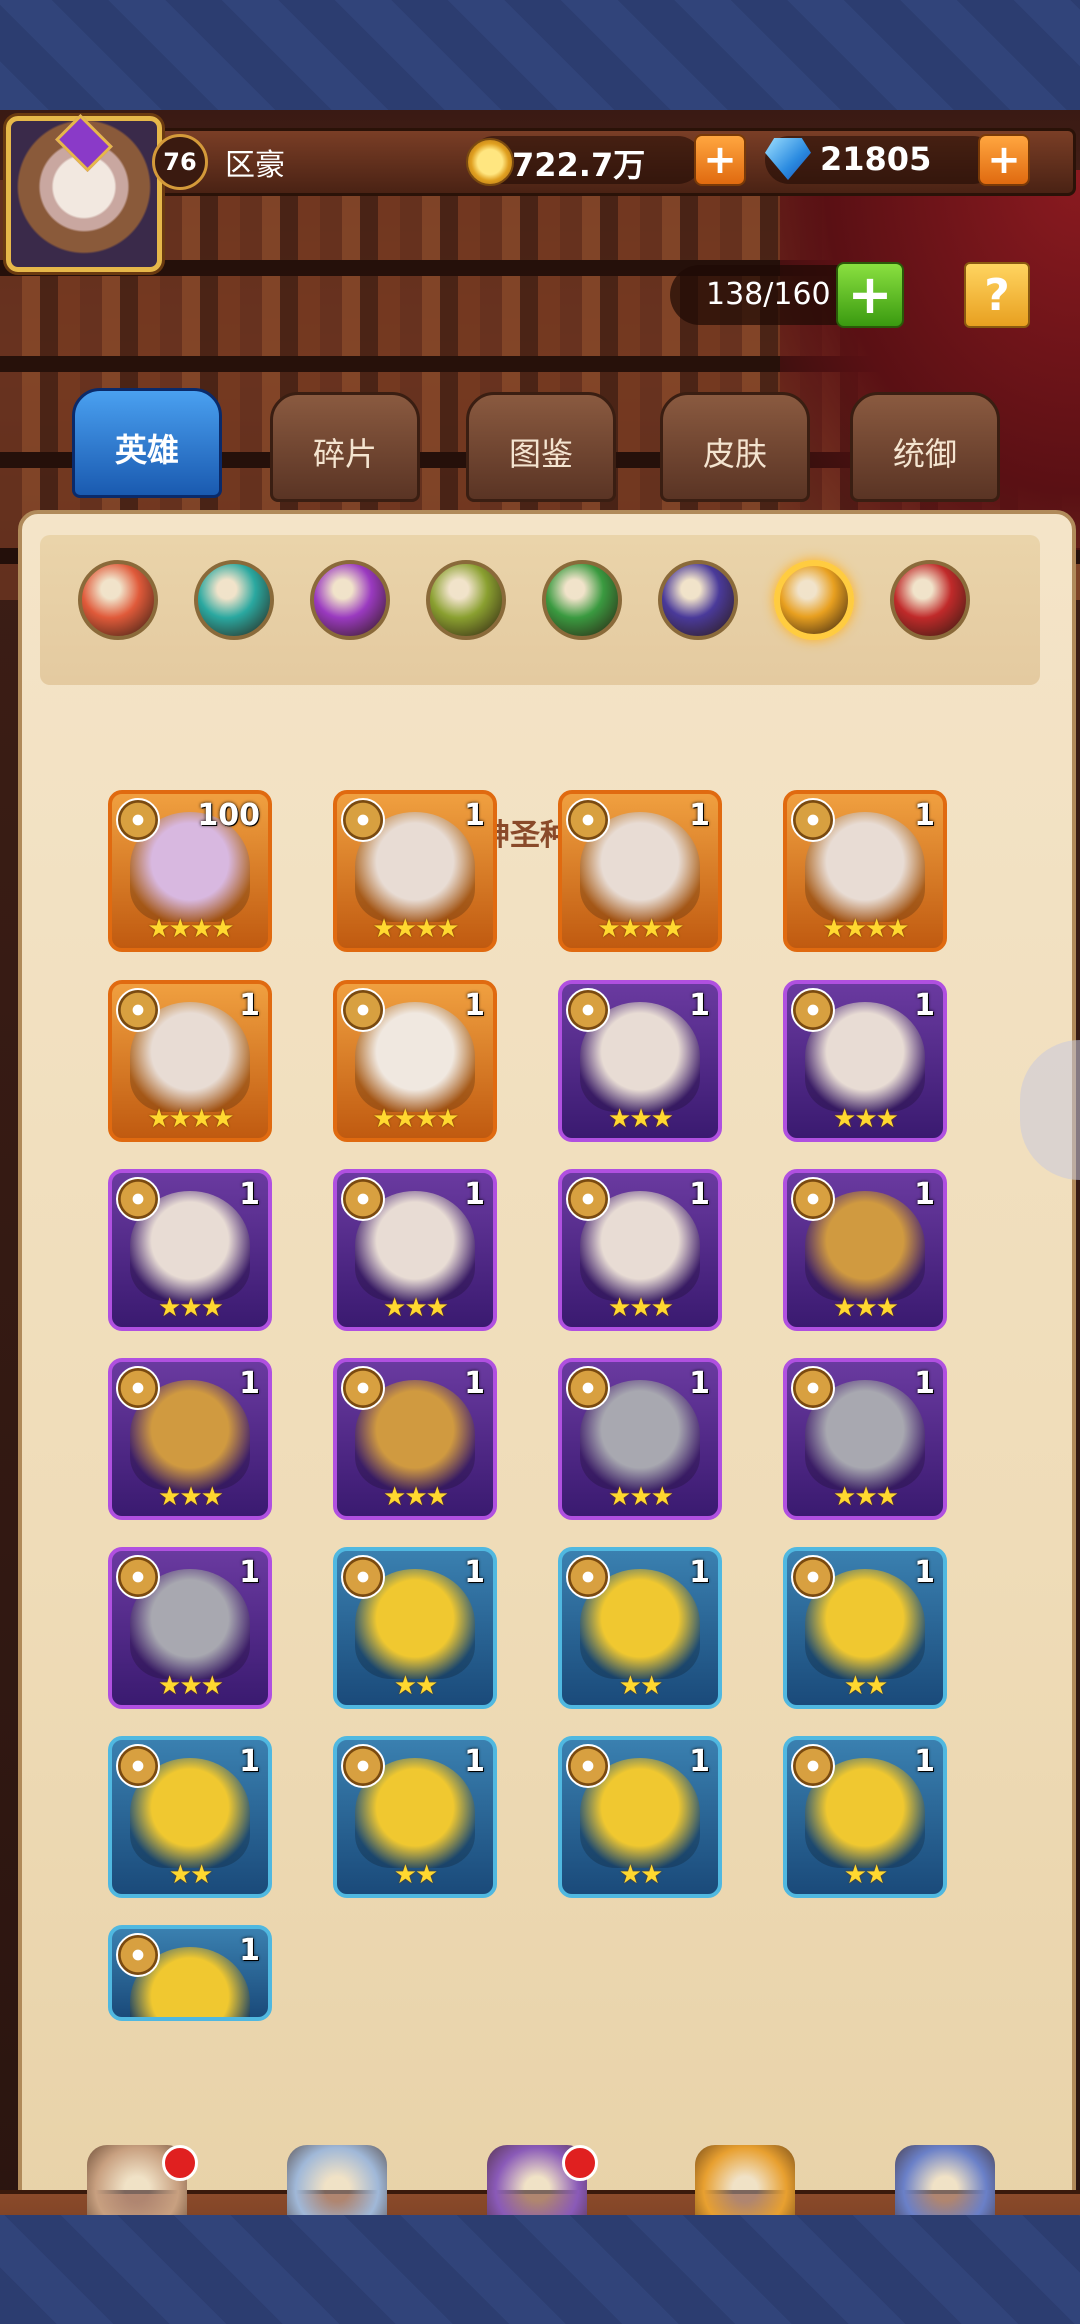 The width and height of the screenshot is (1080, 2324). What do you see at coordinates (466, 600) in the screenshot?
I see `nature-faction-icon` at bounding box center [466, 600].